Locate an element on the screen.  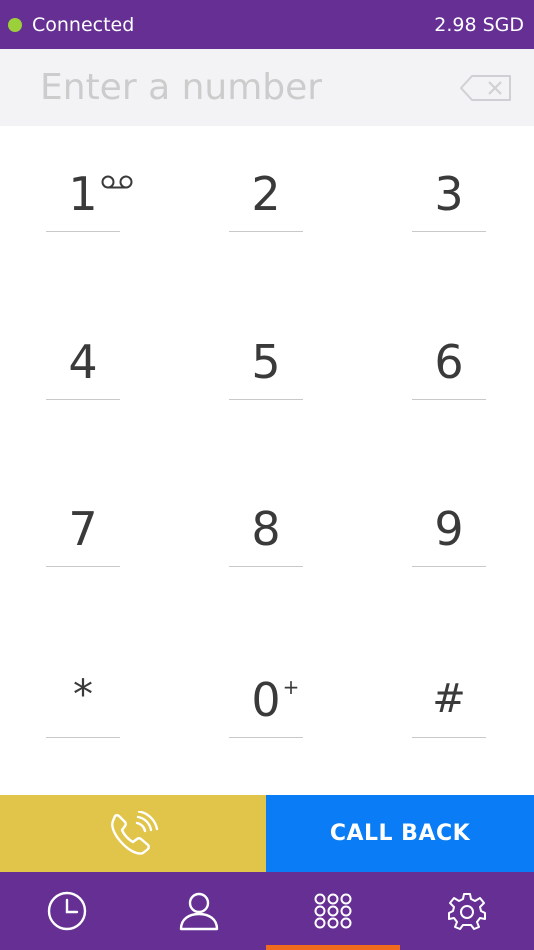
voicemail-icon is located at coordinates (117, 182).